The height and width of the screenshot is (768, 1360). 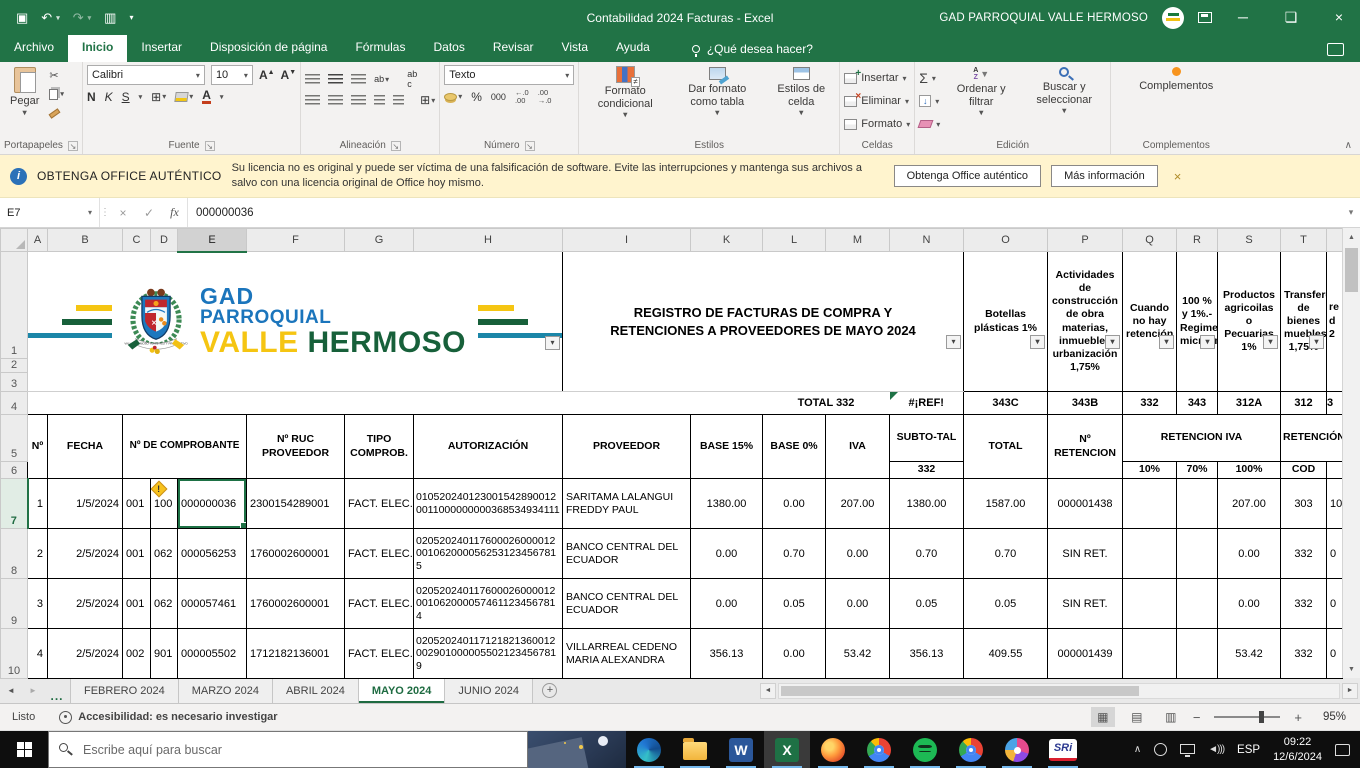 I want to click on autosum-button: Σ ▾, so click(x=929, y=78).